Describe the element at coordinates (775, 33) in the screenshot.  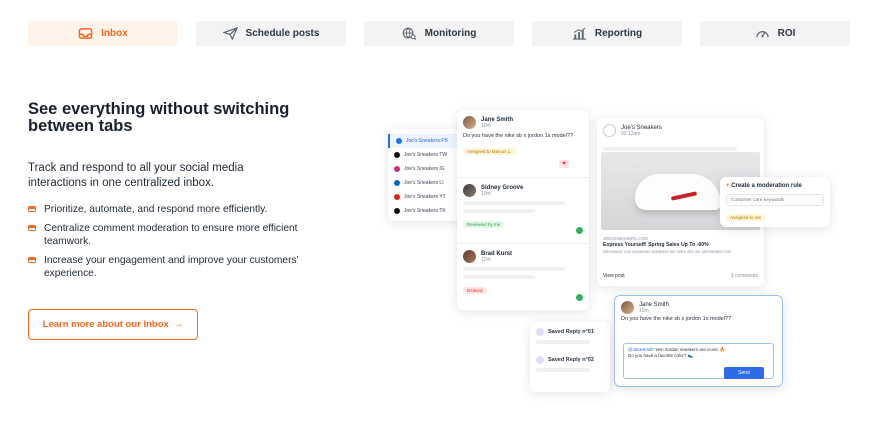
I see `tab-roi: ROI` at that location.